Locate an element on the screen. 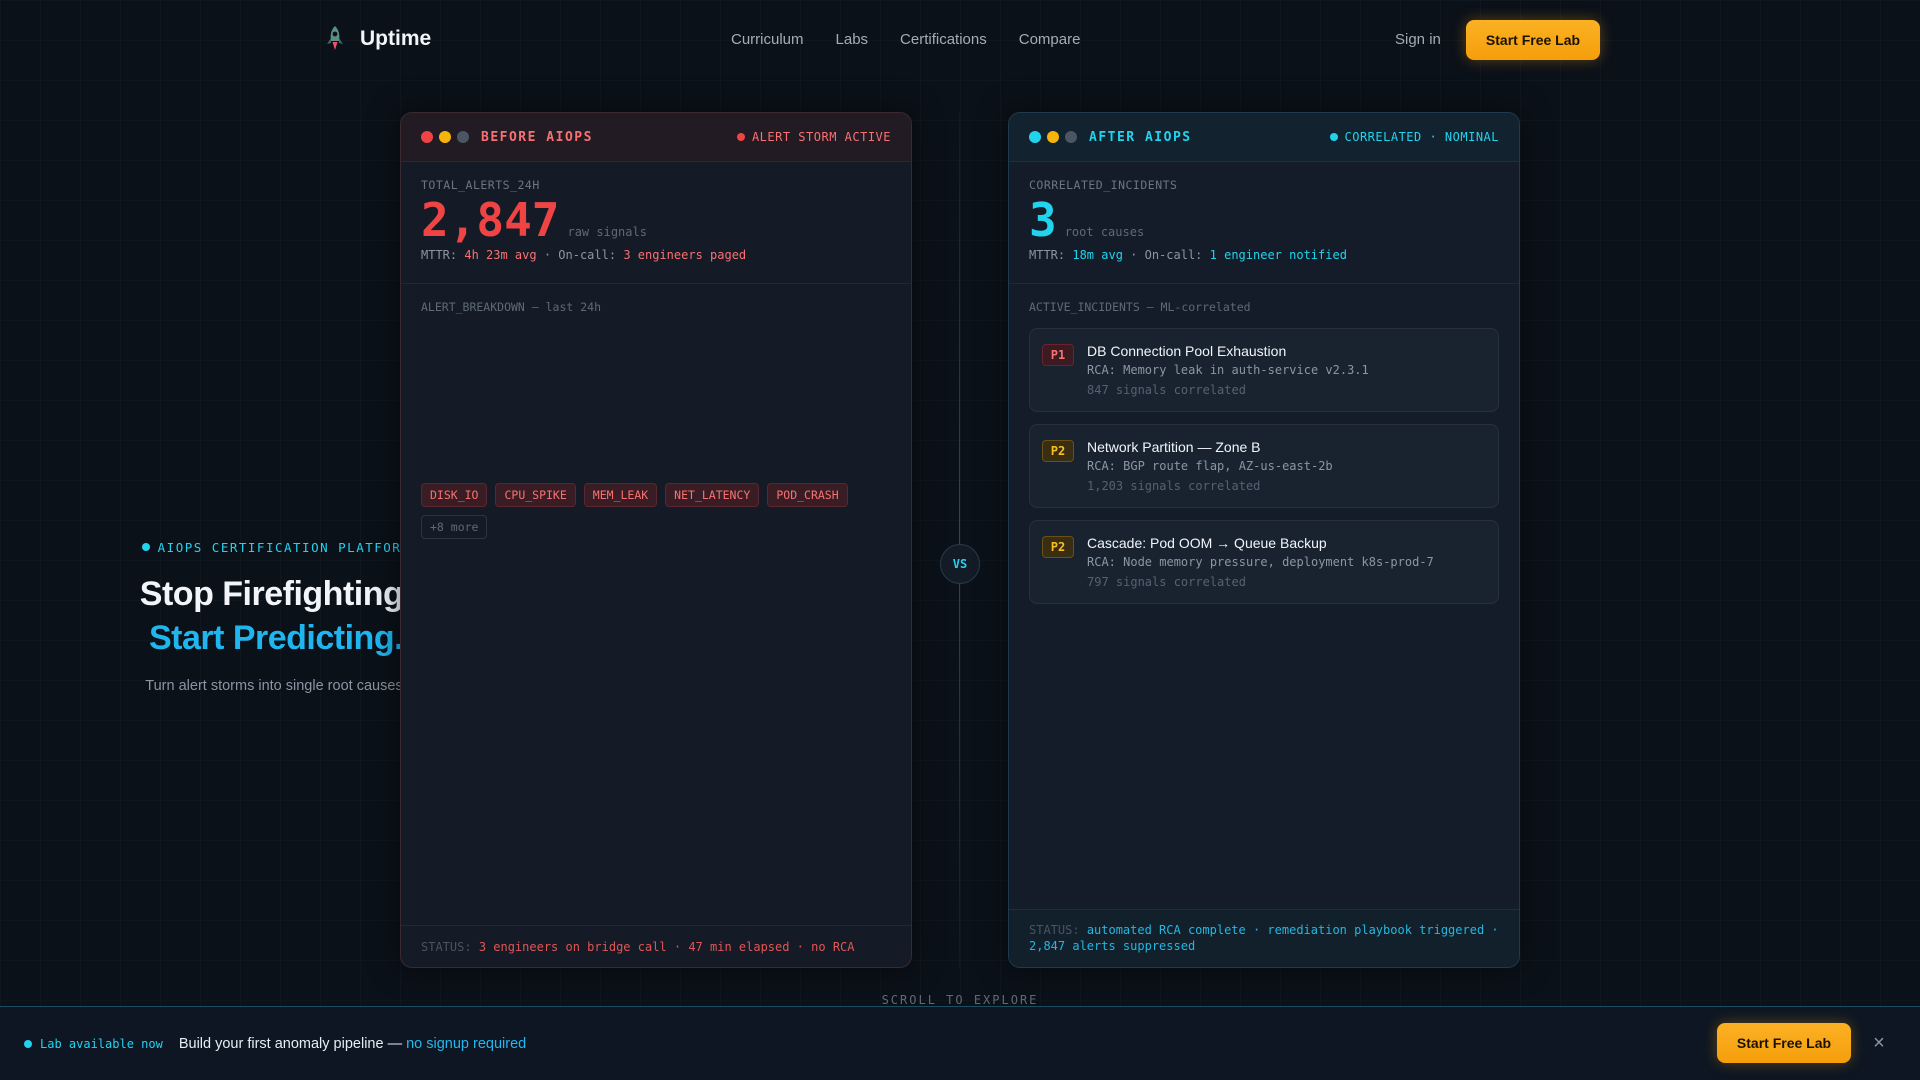 The image size is (1920, 1080). after-metric-row: 3 root causes is located at coordinates (1264, 220).